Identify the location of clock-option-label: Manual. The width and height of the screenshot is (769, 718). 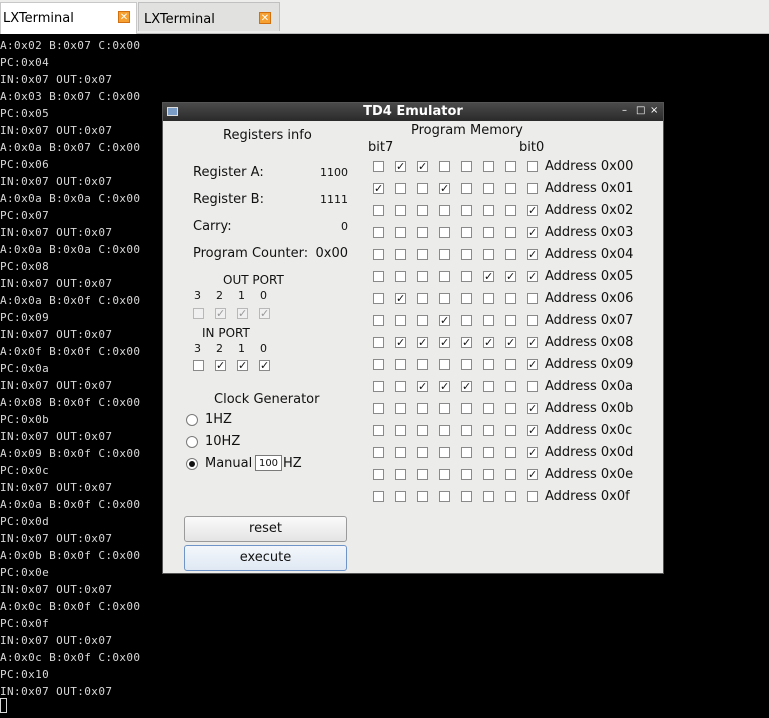
(228, 463).